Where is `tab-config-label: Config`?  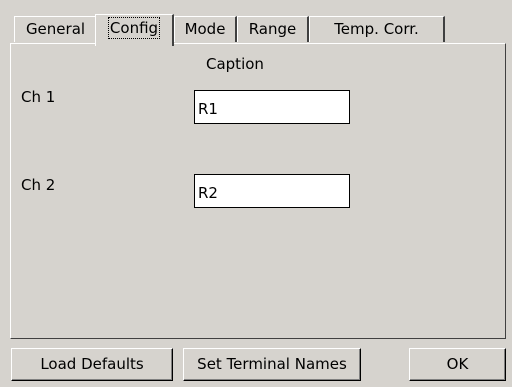
tab-config-label: Config is located at coordinates (134, 28).